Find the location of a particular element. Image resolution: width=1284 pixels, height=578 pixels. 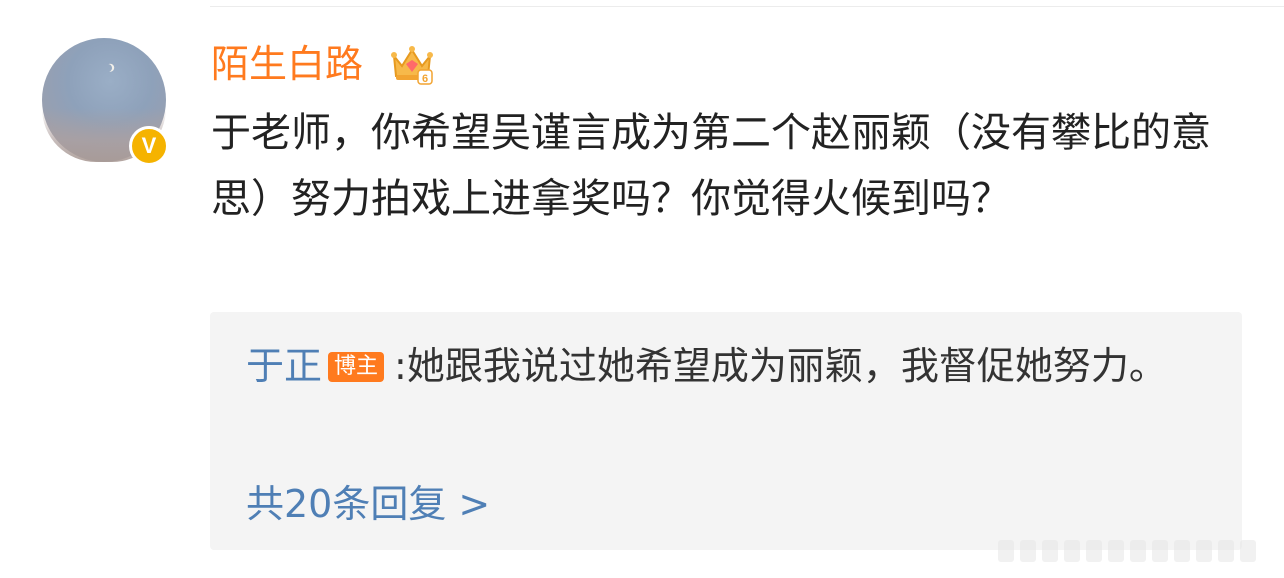

verified-v-icon: V is located at coordinates (149, 146).